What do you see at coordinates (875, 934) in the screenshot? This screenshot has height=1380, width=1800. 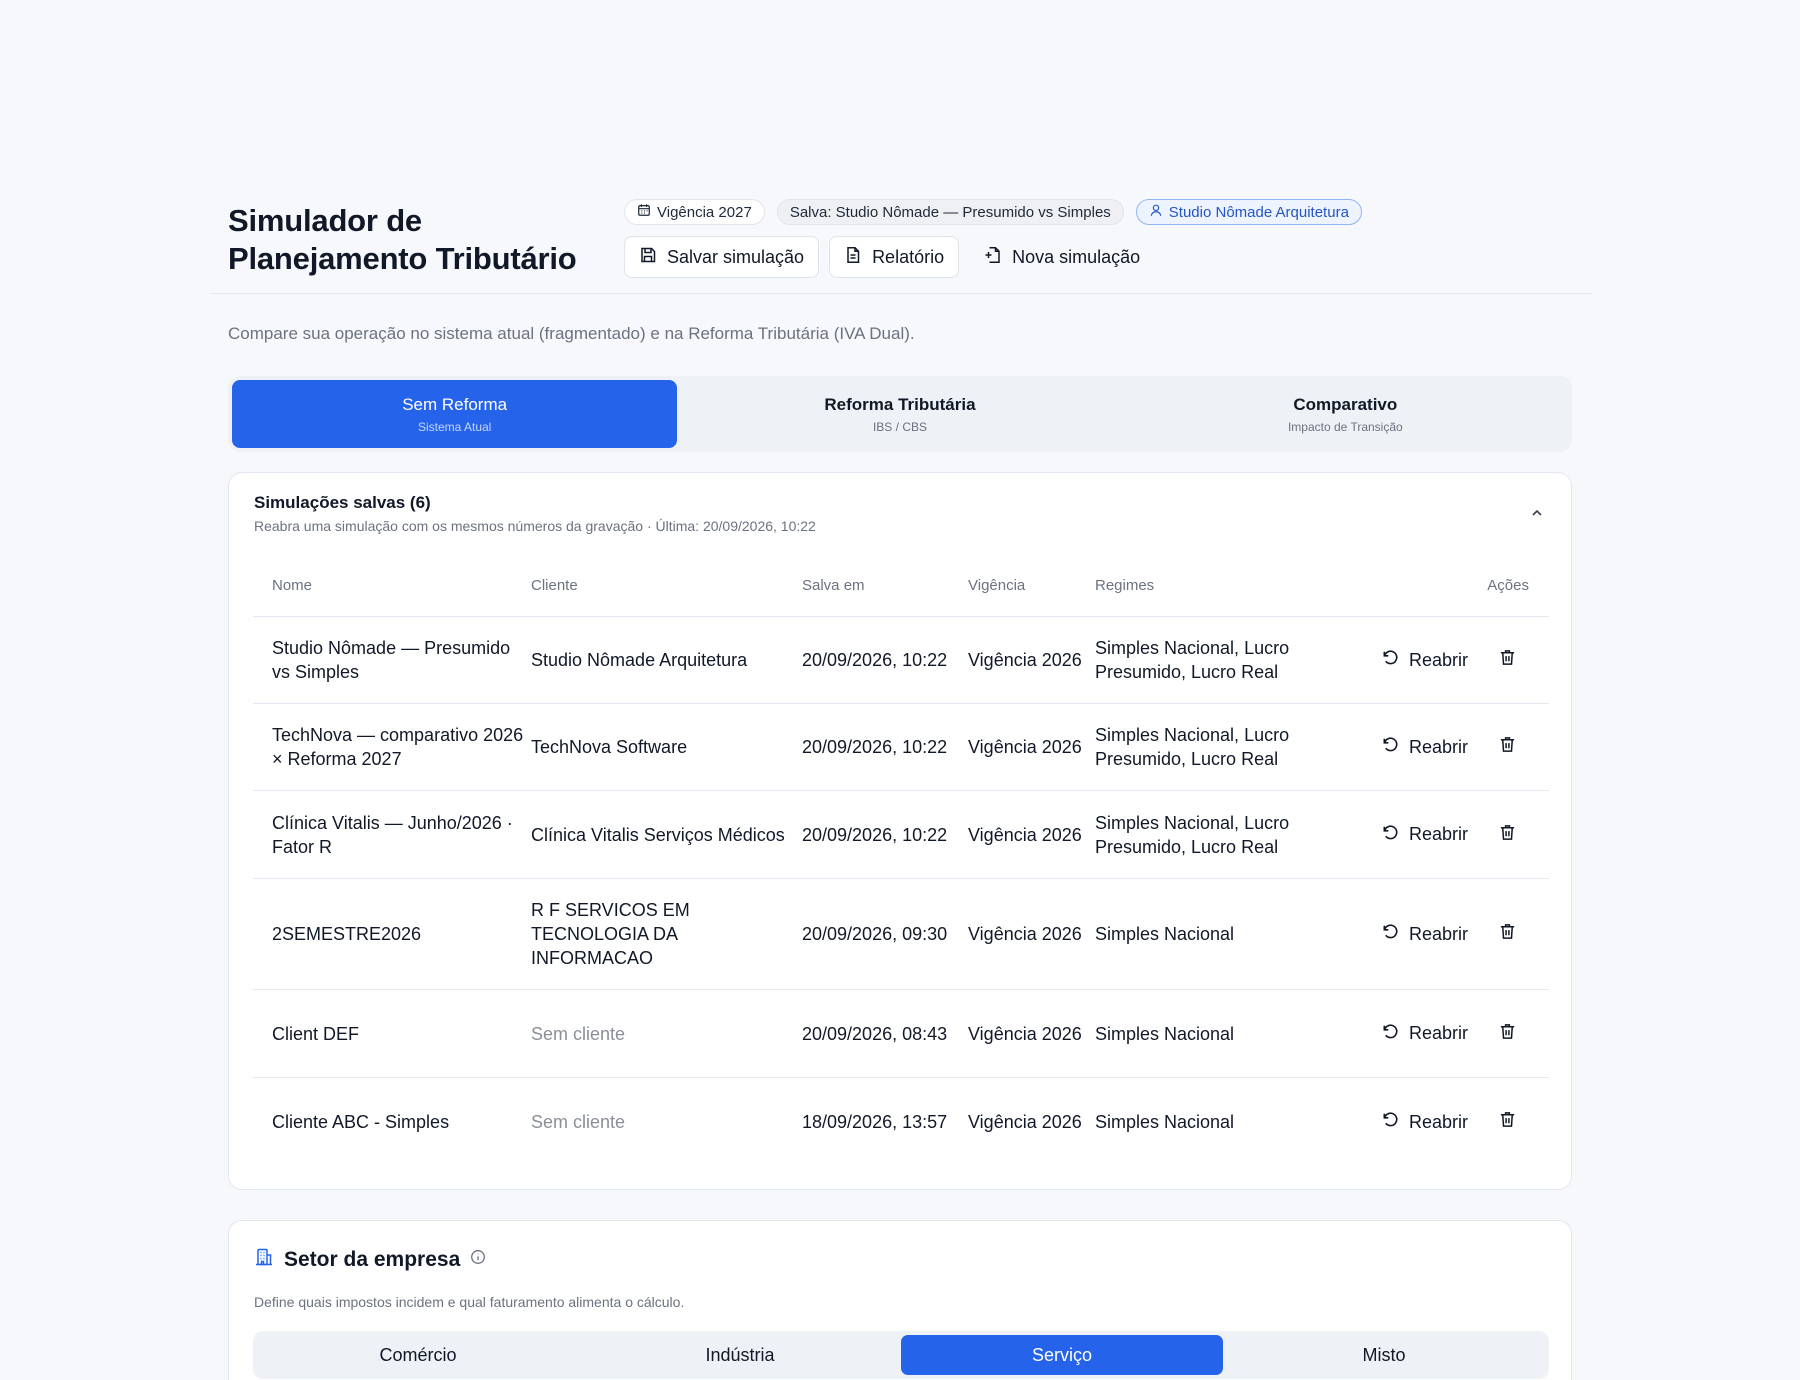 I see `row-saved-at: 20/09/2026, 09:30` at bounding box center [875, 934].